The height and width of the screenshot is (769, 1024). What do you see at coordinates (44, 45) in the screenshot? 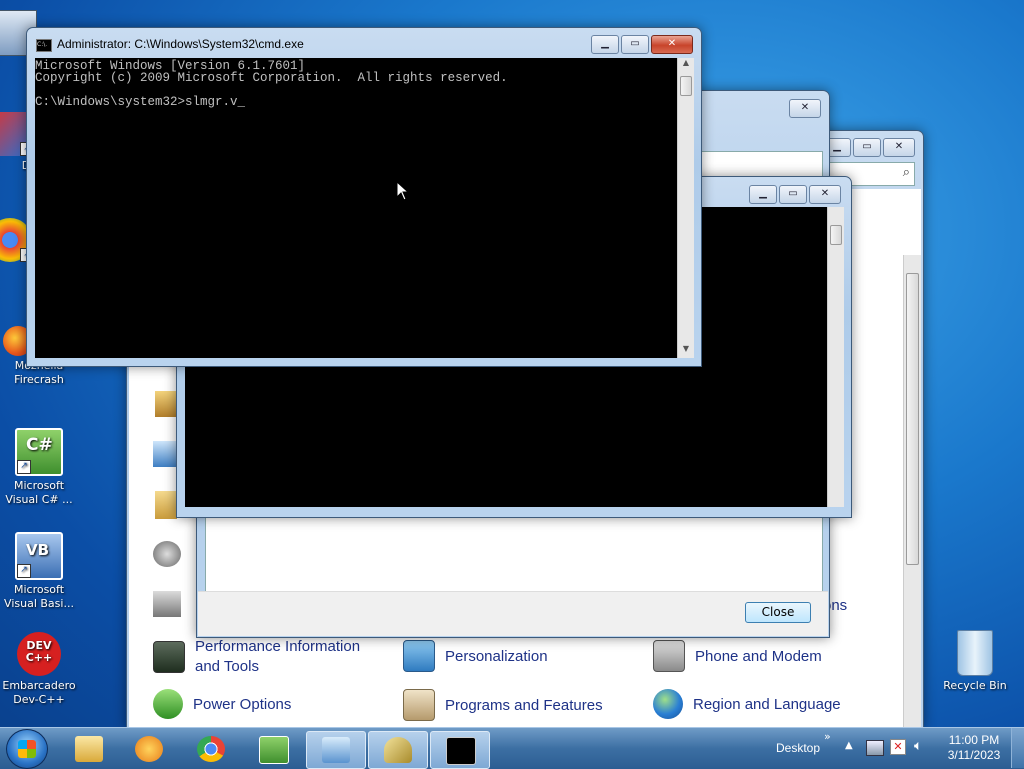
I see `cmd-title-icon: C:\.` at bounding box center [44, 45].